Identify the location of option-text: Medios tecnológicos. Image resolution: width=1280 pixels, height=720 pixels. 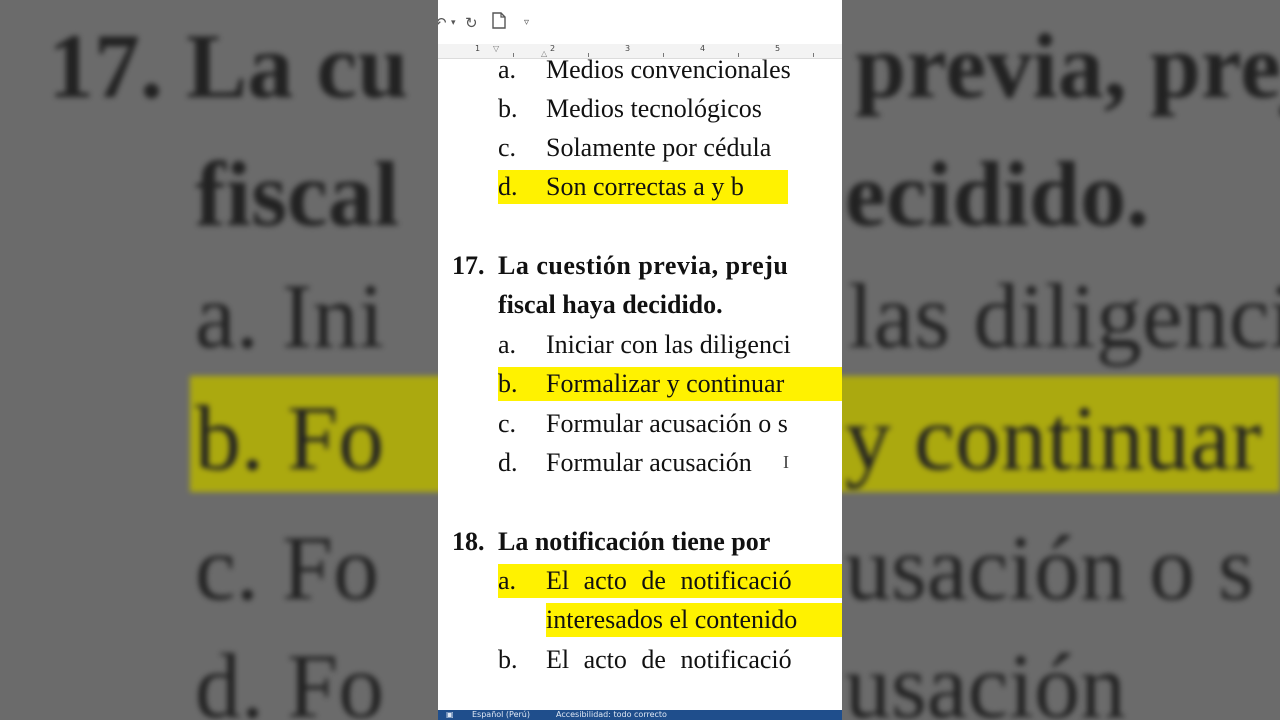
(654, 108).